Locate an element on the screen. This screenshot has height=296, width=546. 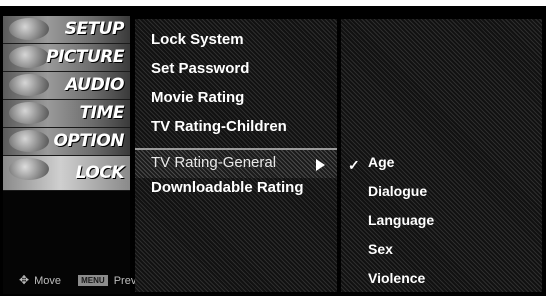
sidebar-item-label: TIME is located at coordinates (102, 113).